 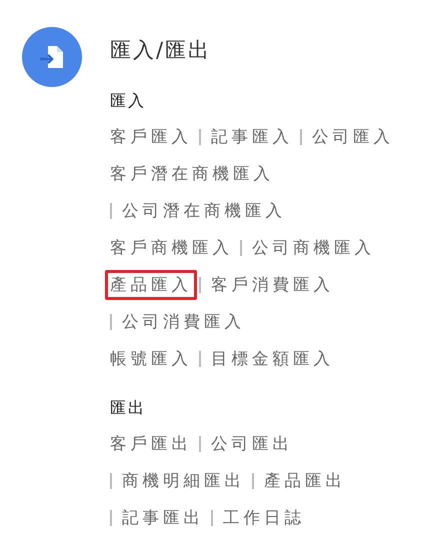 What do you see at coordinates (171, 247) in the screenshot?
I see `import-export-link: 客戶商機匯入` at bounding box center [171, 247].